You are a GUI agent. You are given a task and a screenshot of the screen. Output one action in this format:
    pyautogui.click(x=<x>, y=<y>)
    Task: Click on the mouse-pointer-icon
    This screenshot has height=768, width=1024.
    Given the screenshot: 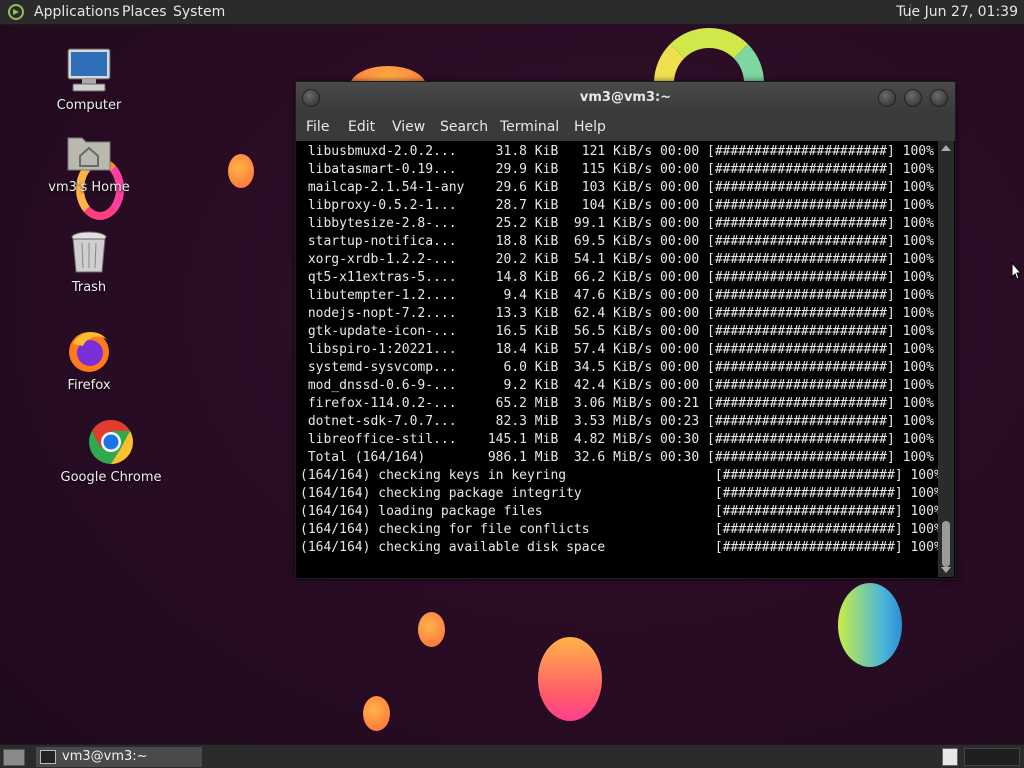 What is the action you would take?
    pyautogui.click(x=1017, y=271)
    